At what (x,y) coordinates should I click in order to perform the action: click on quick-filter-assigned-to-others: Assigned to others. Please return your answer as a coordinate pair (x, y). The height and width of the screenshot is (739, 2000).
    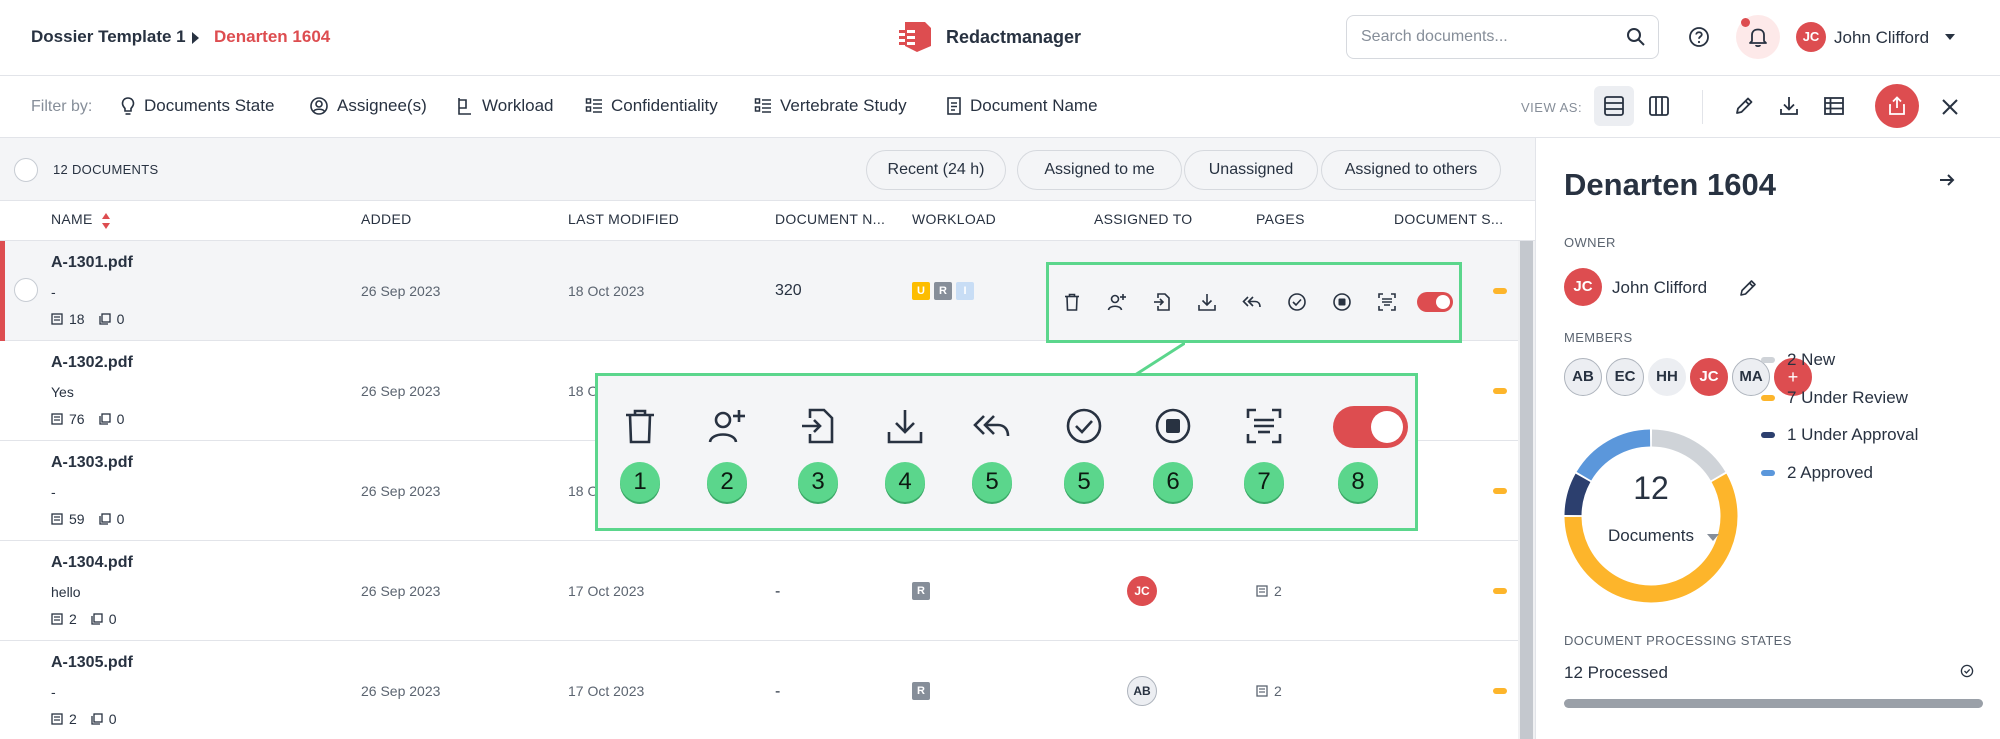
    Looking at the image, I should click on (1411, 170).